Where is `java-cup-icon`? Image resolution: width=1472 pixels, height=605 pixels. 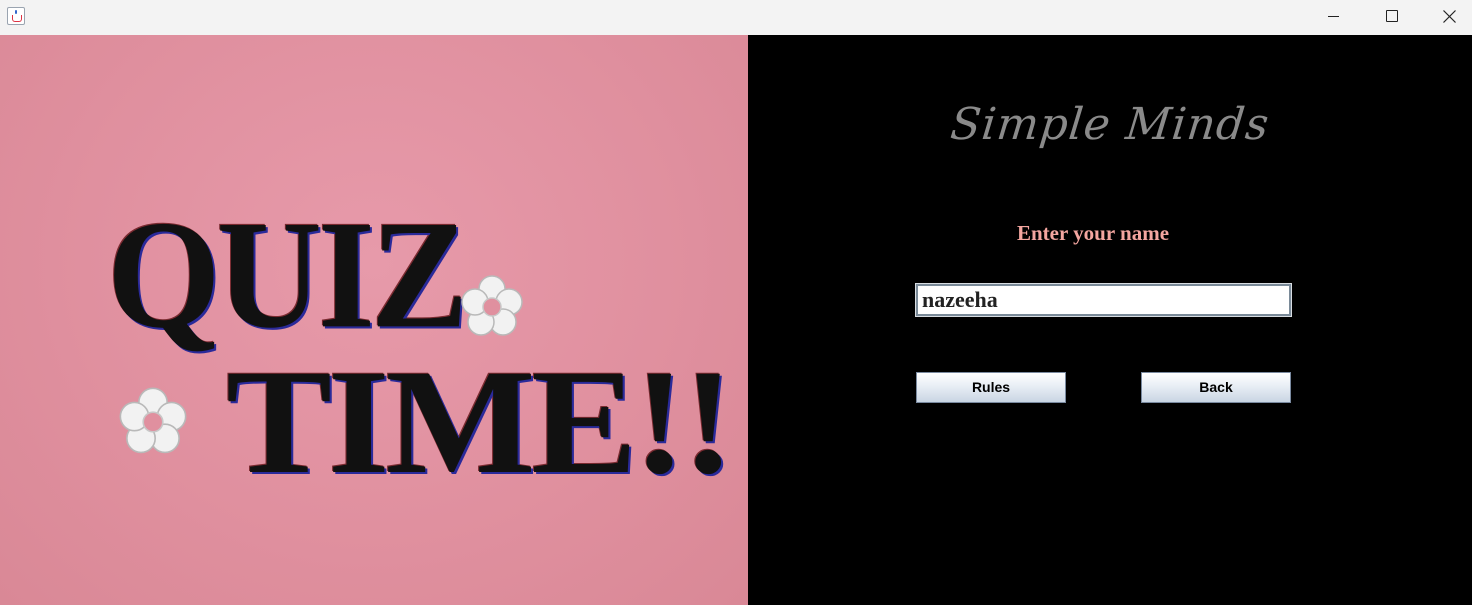
java-cup-icon is located at coordinates (16, 16).